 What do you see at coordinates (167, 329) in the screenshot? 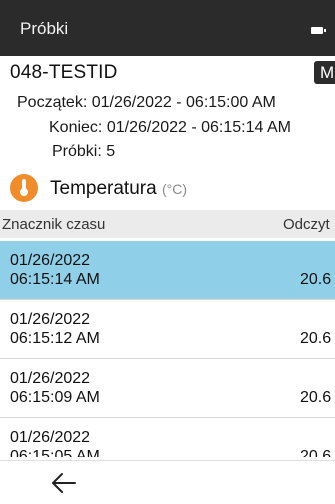
I see `table-row: 01/26/2022 06:15:12 AM 20.6` at bounding box center [167, 329].